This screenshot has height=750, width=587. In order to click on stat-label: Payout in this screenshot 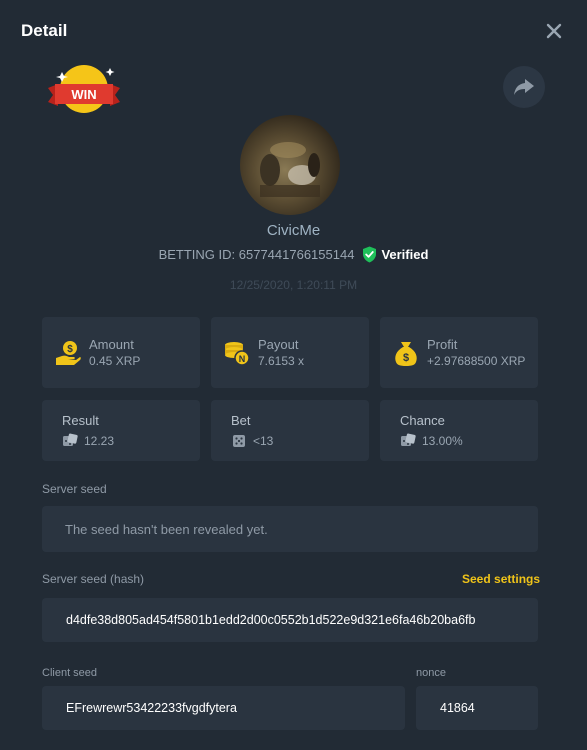, I will do `click(278, 344)`.